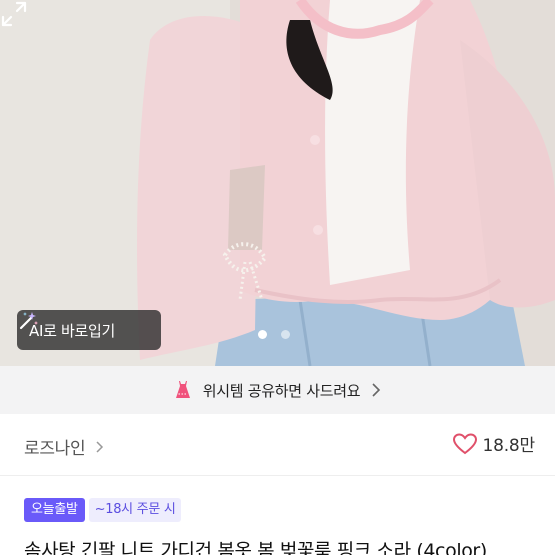 The width and height of the screenshot is (555, 555). Describe the element at coordinates (182, 389) in the screenshot. I see `dress-icon` at that location.